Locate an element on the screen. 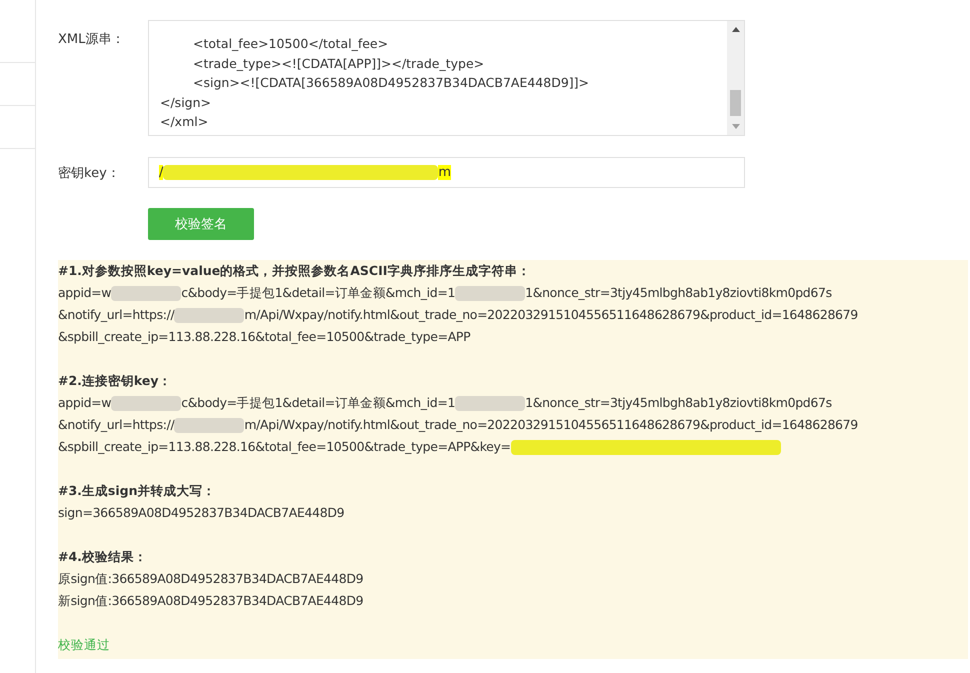  result-text: &spbill_create_ip=113.88.228.16&total_fee=10500&trade_type=APP&key= is located at coordinates (284, 446).